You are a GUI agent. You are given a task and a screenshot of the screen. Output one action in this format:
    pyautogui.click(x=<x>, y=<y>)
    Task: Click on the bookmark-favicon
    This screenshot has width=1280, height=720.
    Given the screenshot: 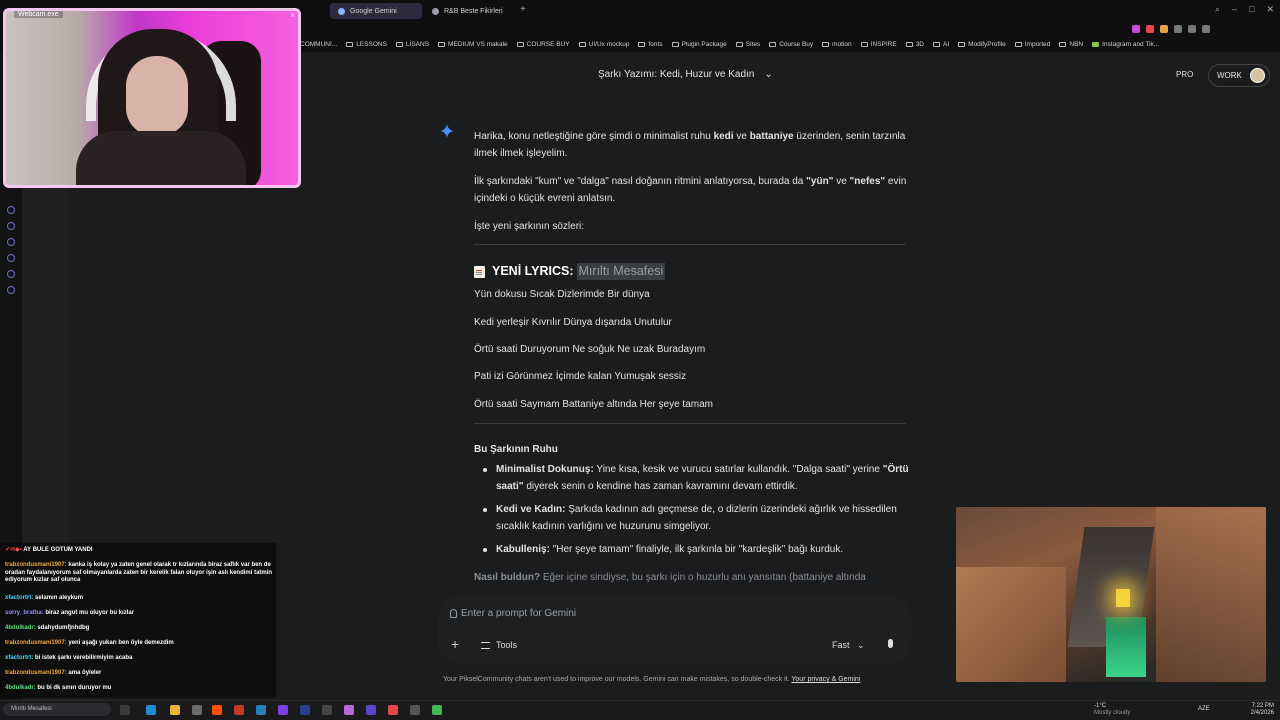 What is the action you would take?
    pyautogui.click(x=1096, y=44)
    